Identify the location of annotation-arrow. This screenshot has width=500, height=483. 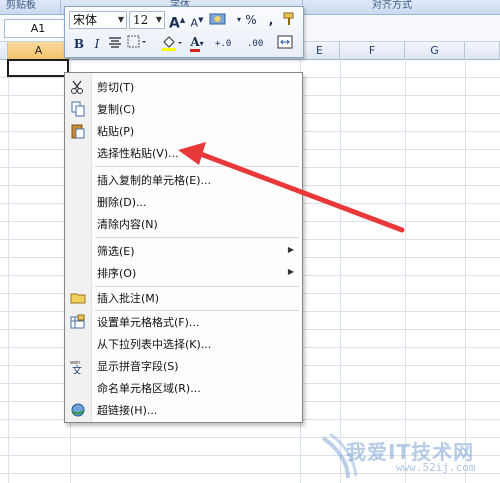
(291, 187).